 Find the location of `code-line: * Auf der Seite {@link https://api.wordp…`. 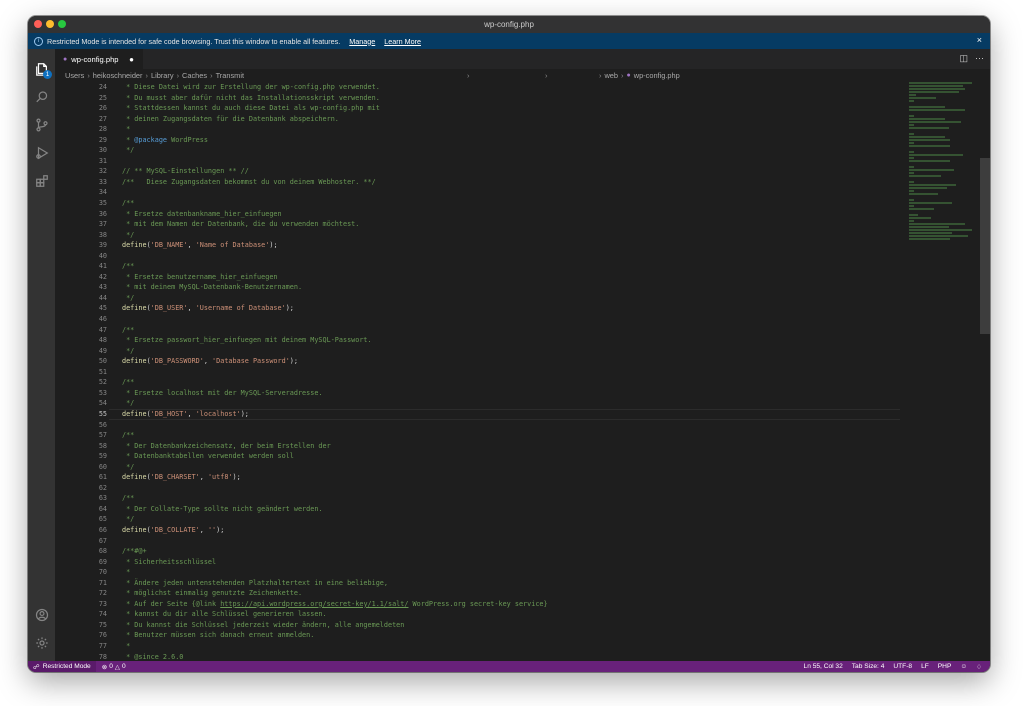

code-line: * Auf der Seite {@link https://api.wordp… is located at coordinates (511, 604).